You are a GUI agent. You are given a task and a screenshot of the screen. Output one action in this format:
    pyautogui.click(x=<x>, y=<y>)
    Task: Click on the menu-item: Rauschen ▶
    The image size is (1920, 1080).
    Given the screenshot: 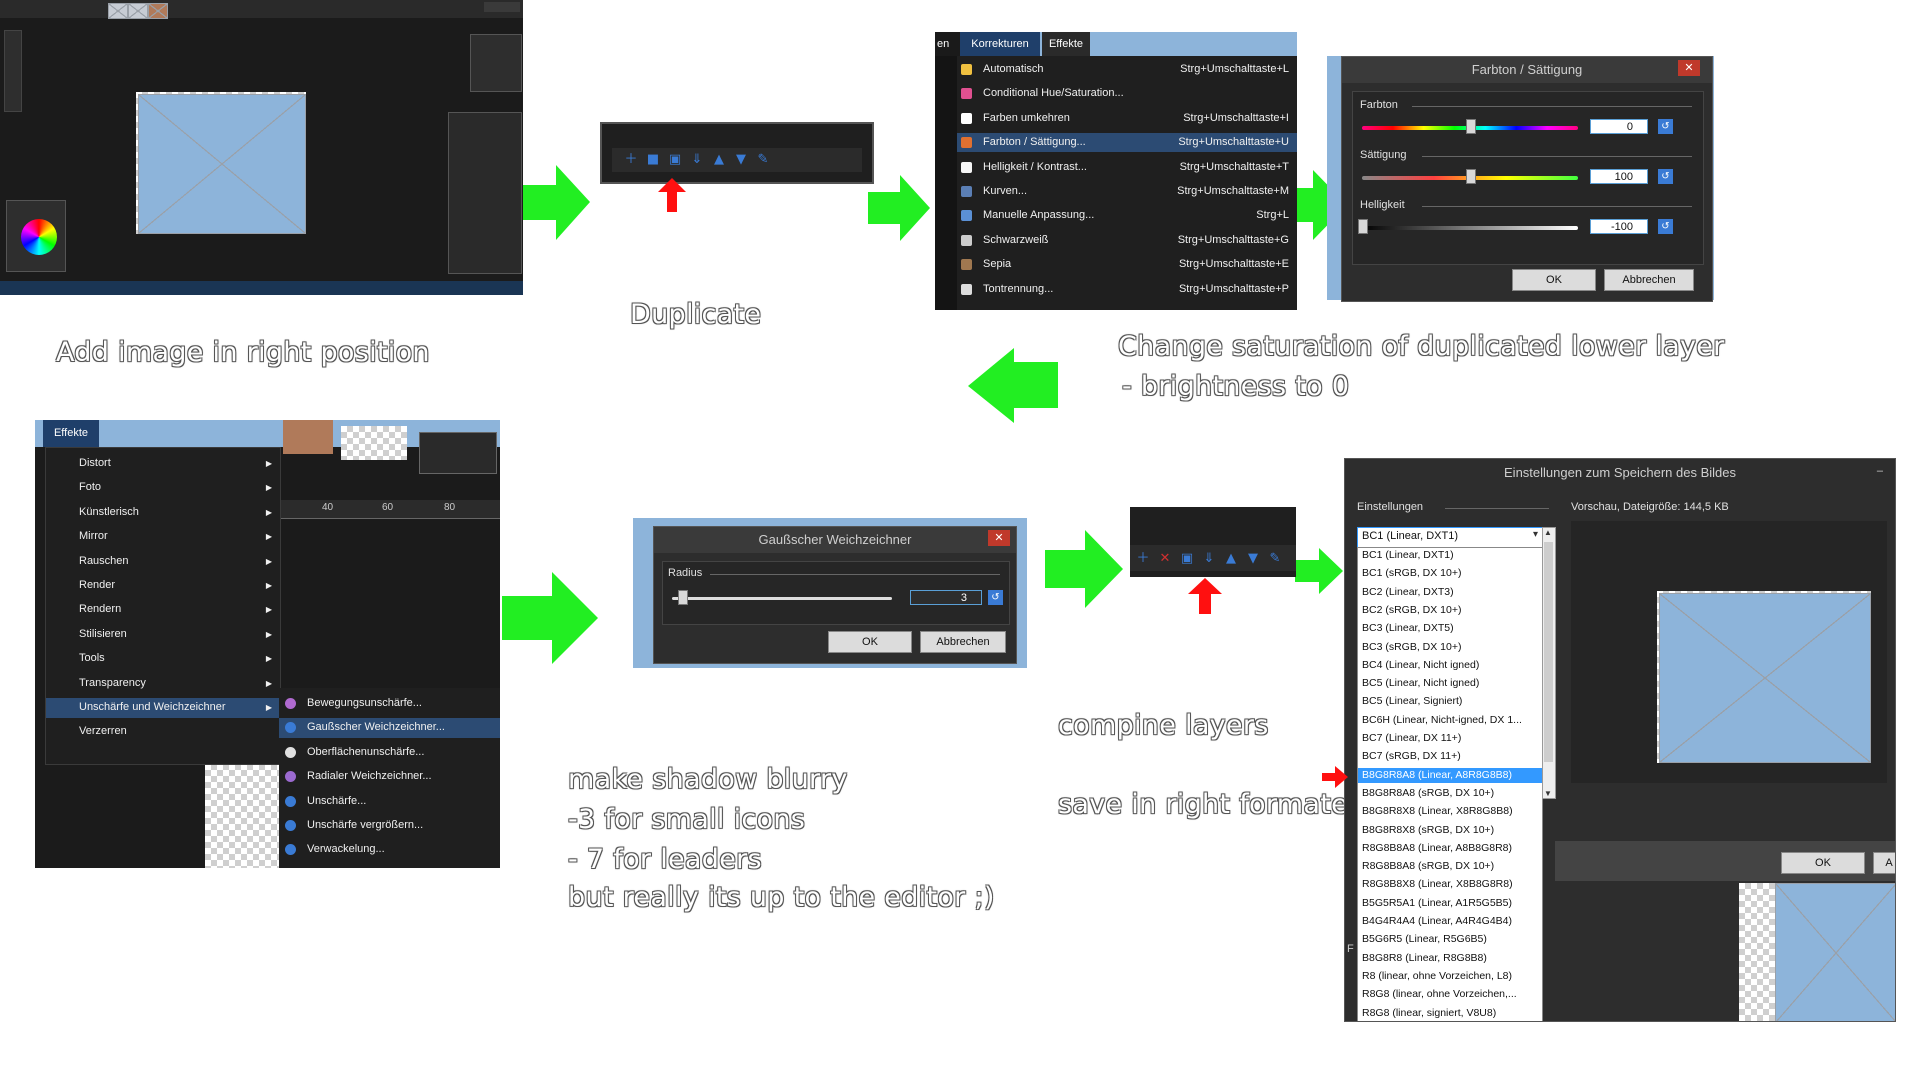 What is the action you would take?
    pyautogui.click(x=163, y=562)
    